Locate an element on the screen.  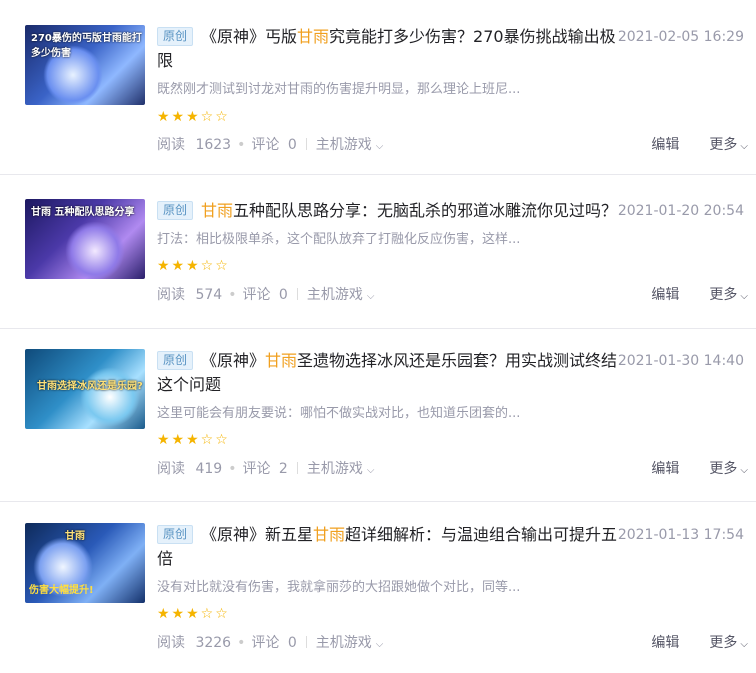
thumbnail-caption: 甘雨 is located at coordinates (75, 536).